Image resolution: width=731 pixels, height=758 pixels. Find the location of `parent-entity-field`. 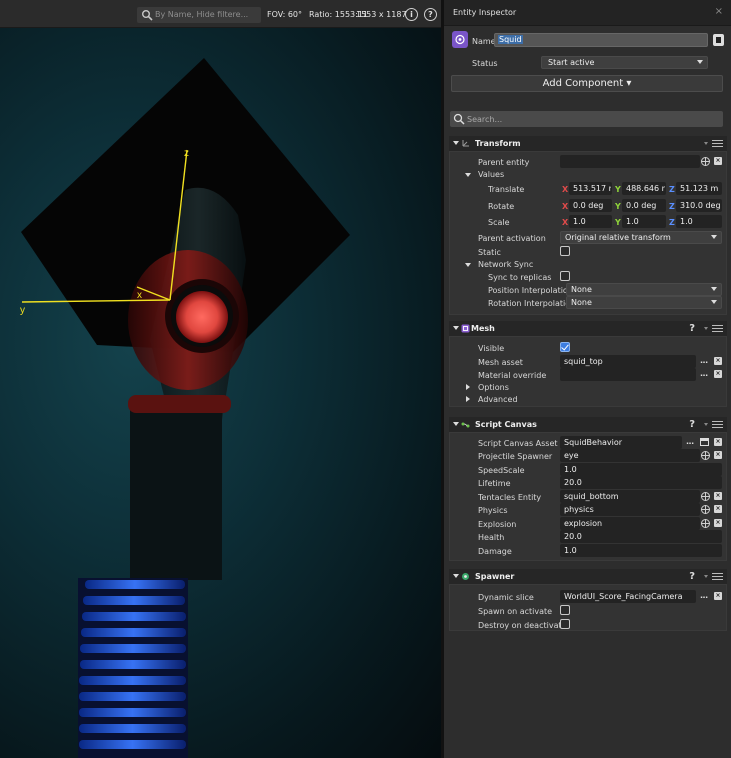

parent-entity-field is located at coordinates (630, 161).